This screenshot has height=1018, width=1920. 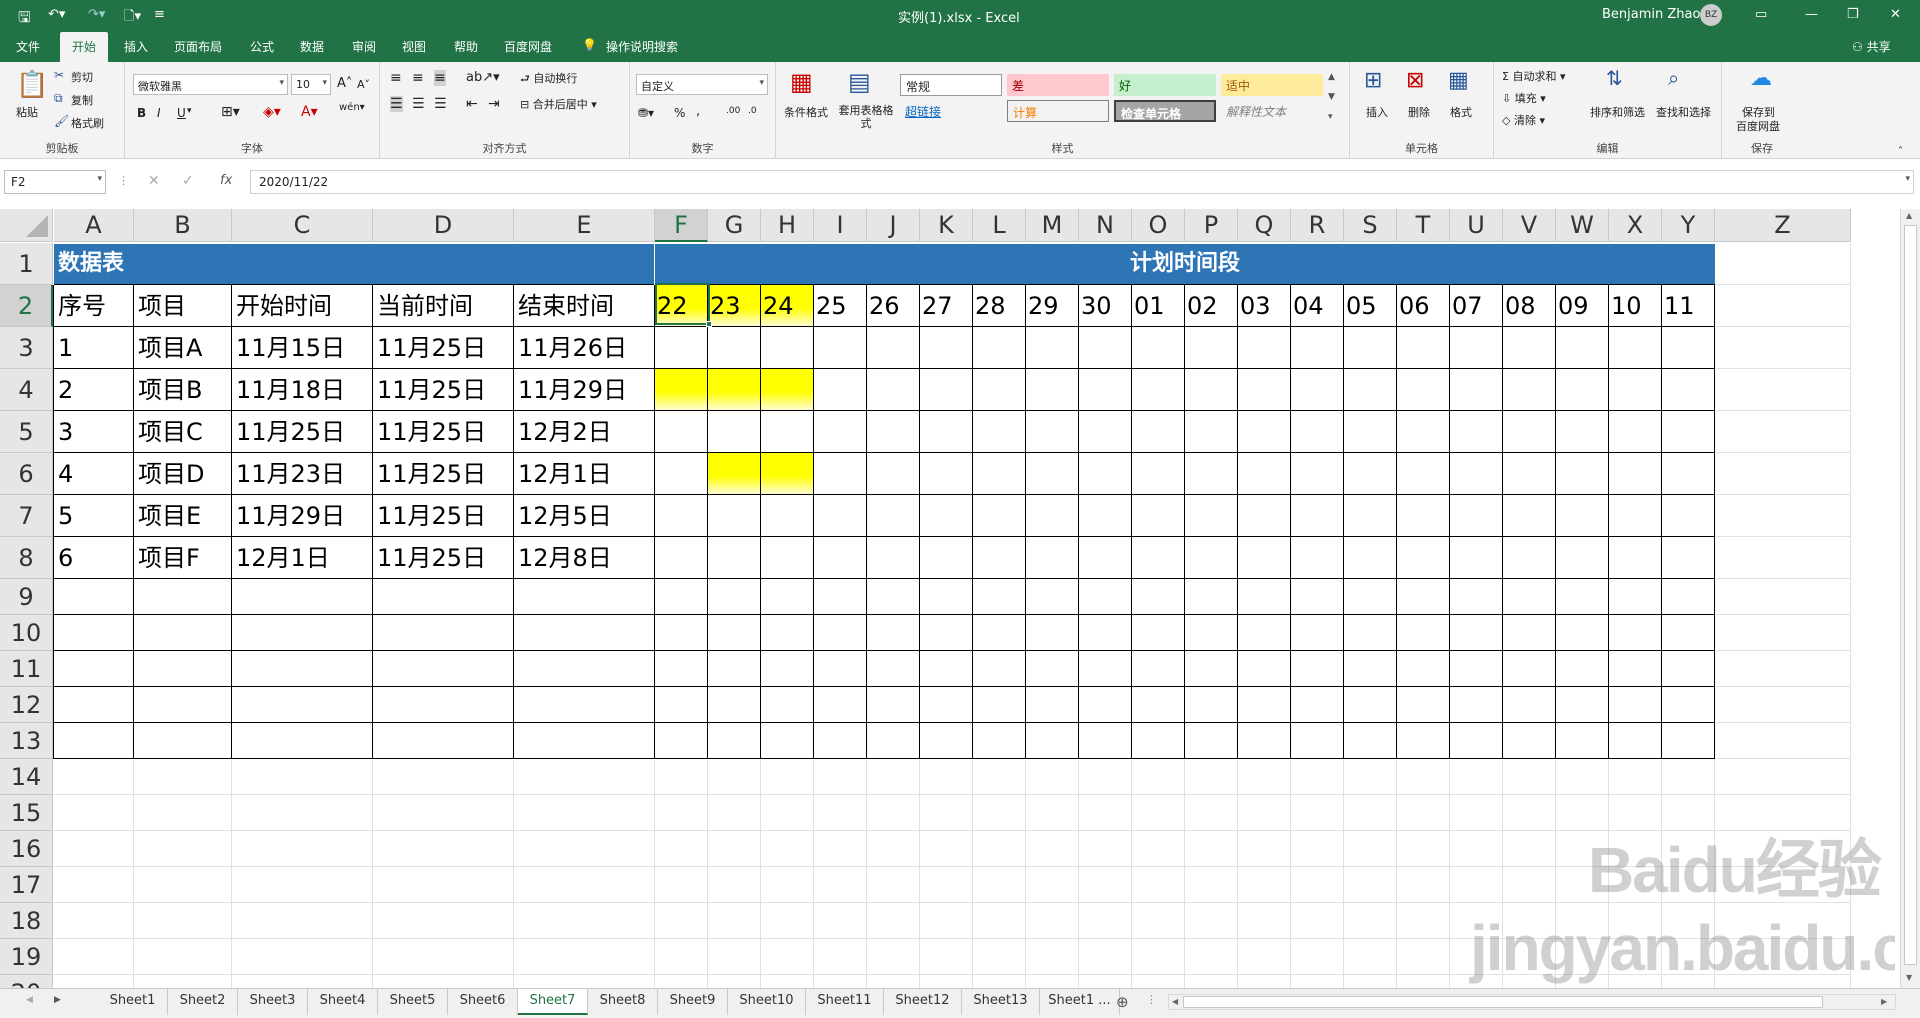 I want to click on style-hyperlink: 超链接, so click(x=951, y=111).